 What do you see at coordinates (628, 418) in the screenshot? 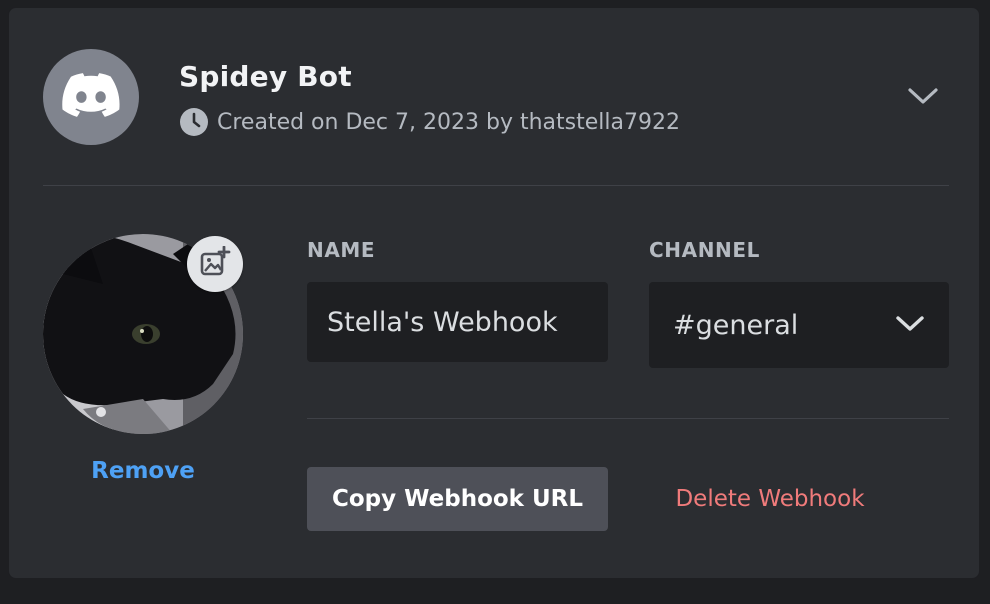
I see `actions-divider` at bounding box center [628, 418].